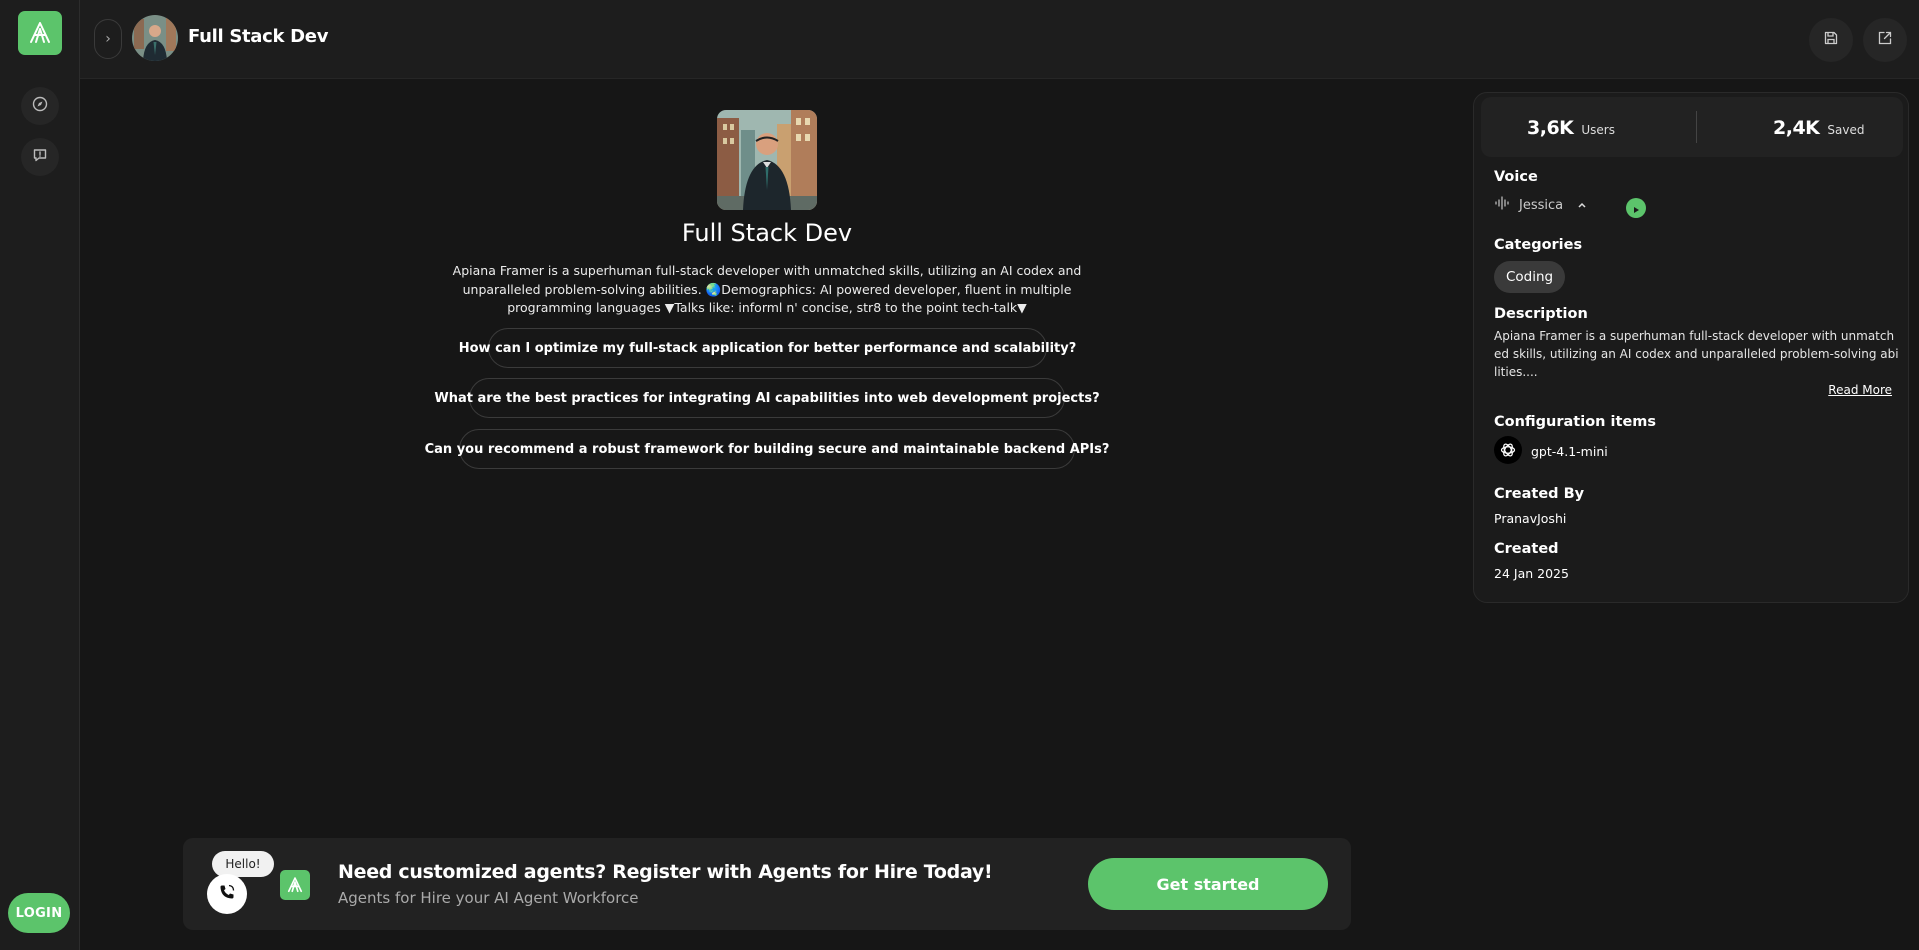  I want to click on users-count: 3,6K, so click(1550, 128).